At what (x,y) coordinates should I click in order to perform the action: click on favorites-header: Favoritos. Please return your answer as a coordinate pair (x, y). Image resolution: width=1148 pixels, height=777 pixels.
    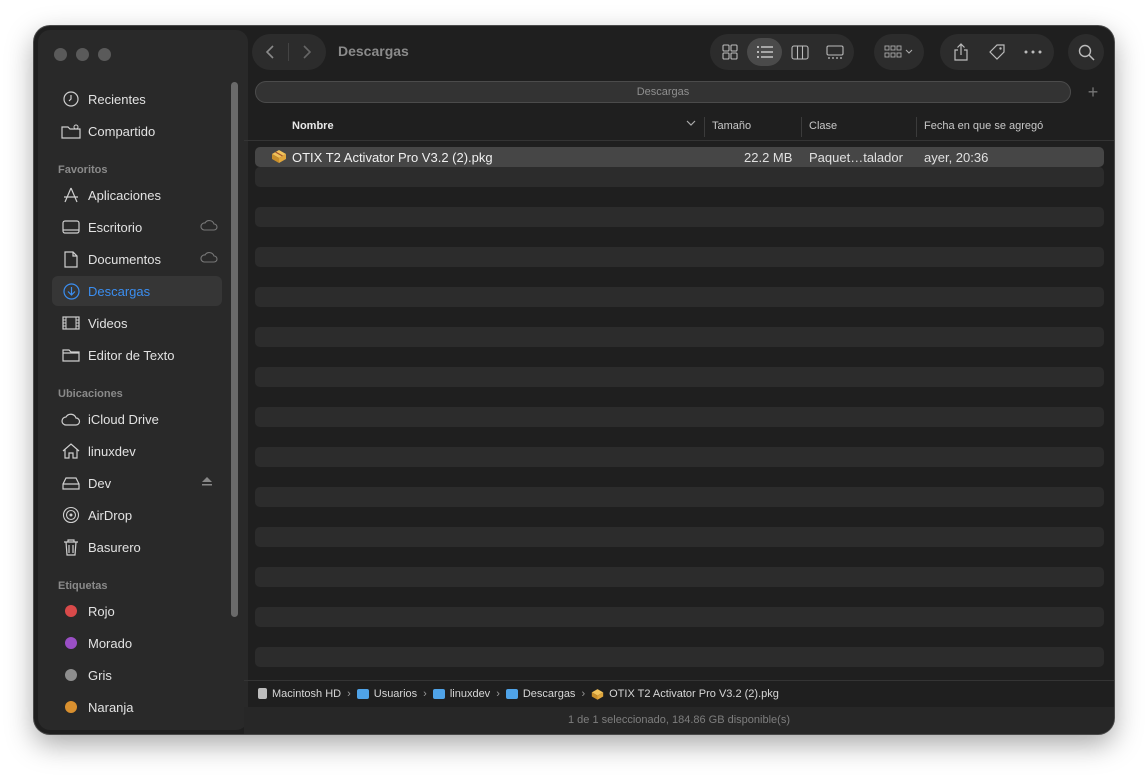
    Looking at the image, I should click on (83, 170).